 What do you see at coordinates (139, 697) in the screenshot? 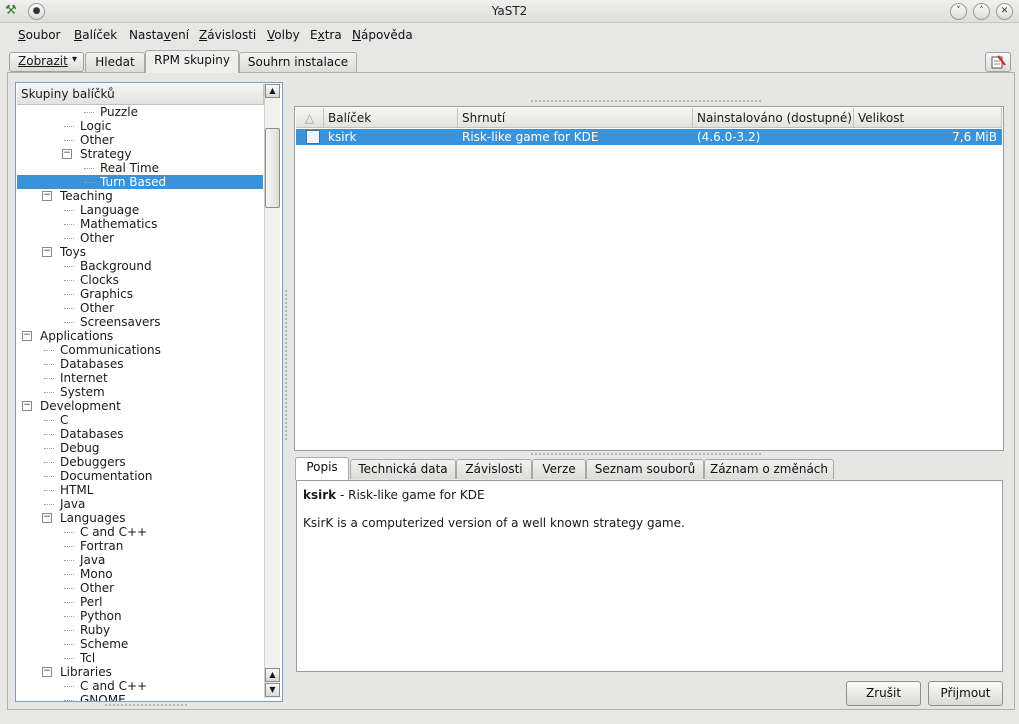
I see `tree-item: GNOME` at bounding box center [139, 697].